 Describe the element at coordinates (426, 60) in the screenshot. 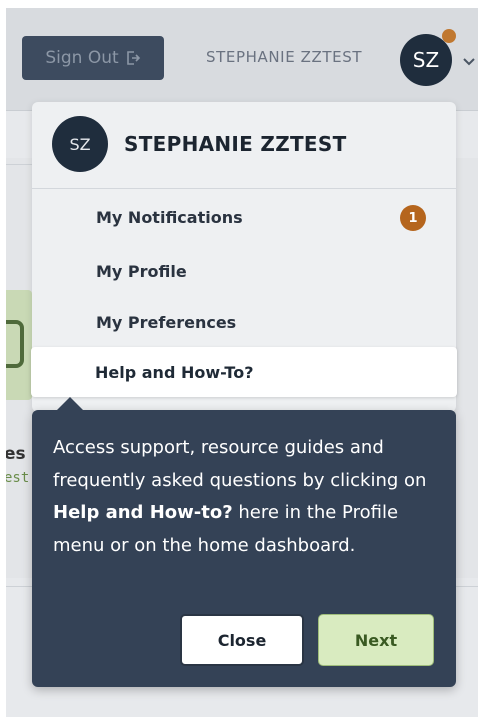

I see `header-avatar-initials: SZ` at that location.